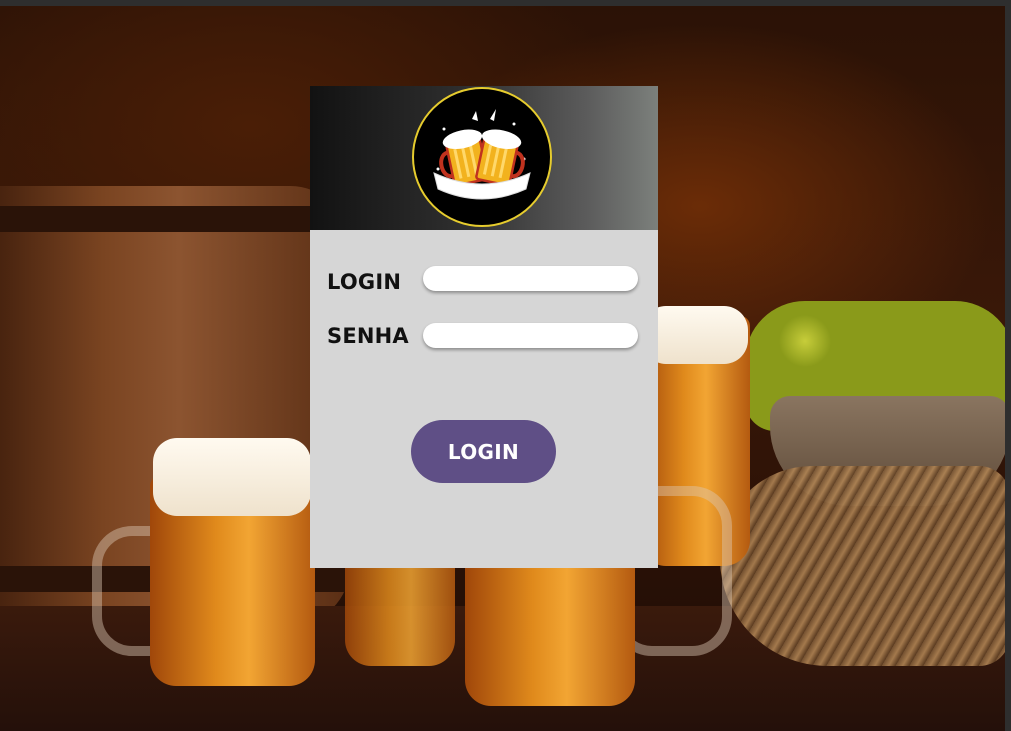  What do you see at coordinates (368, 336) in the screenshot?
I see `senha-label: SENHA` at bounding box center [368, 336].